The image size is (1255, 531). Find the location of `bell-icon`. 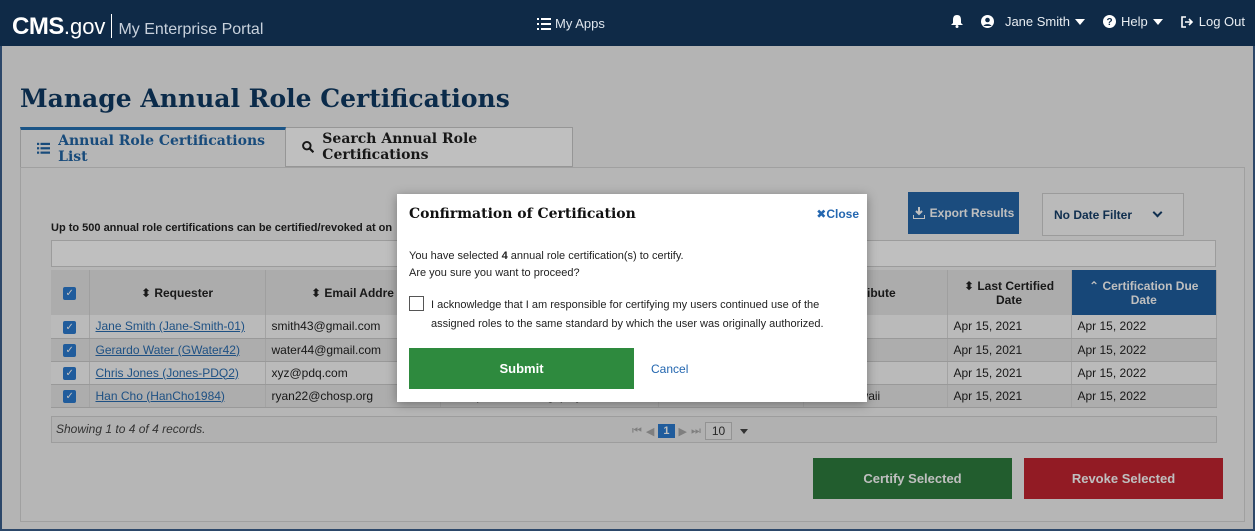

bell-icon is located at coordinates (956, 21).